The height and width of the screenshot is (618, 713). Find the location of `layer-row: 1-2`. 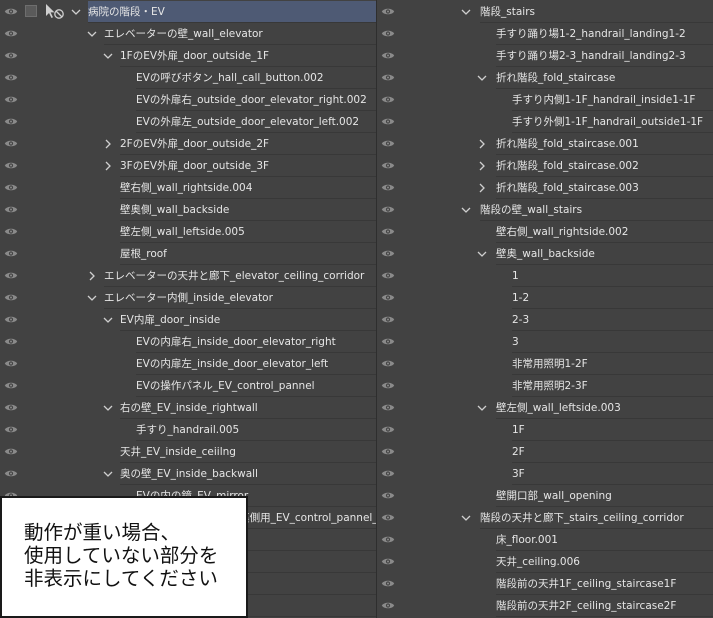

layer-row: 1-2 is located at coordinates (545, 298).